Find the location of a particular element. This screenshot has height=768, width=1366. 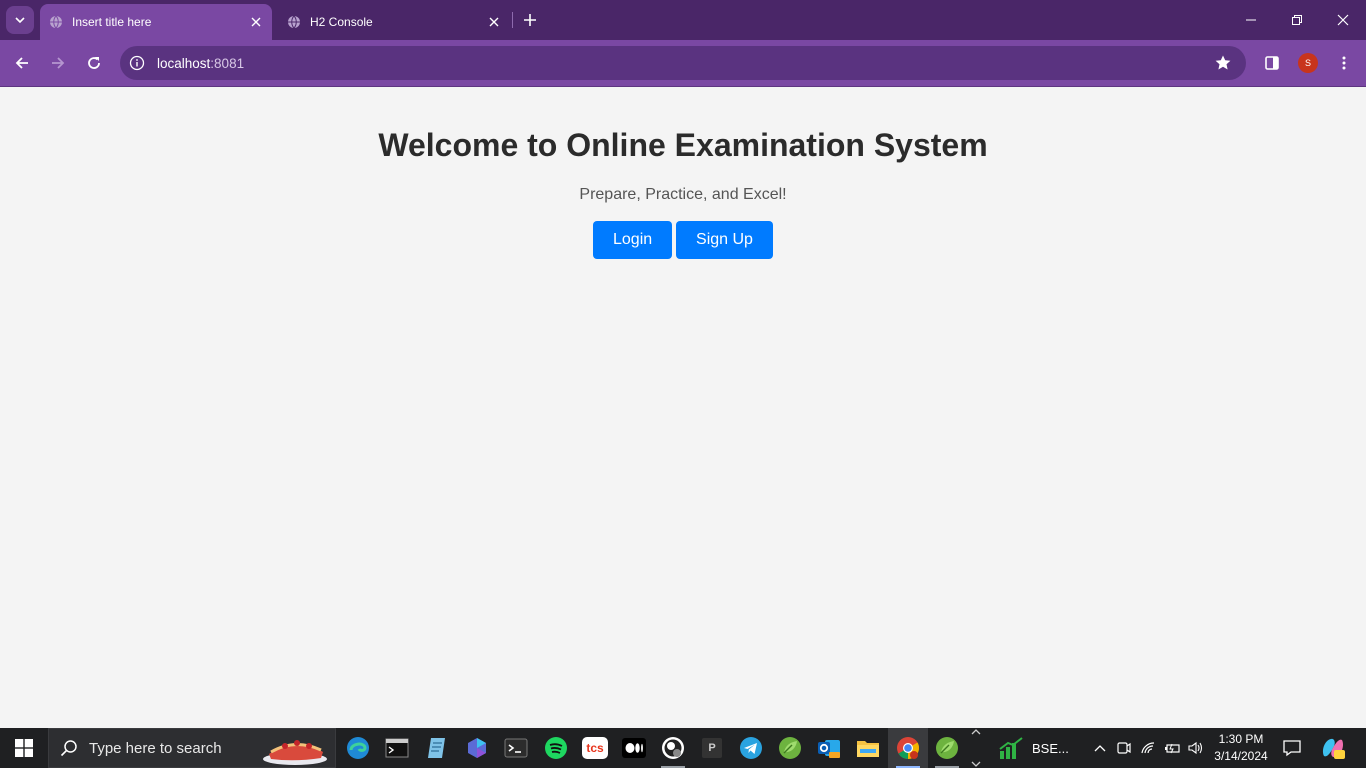

windows-logo-icon is located at coordinates (24, 748).